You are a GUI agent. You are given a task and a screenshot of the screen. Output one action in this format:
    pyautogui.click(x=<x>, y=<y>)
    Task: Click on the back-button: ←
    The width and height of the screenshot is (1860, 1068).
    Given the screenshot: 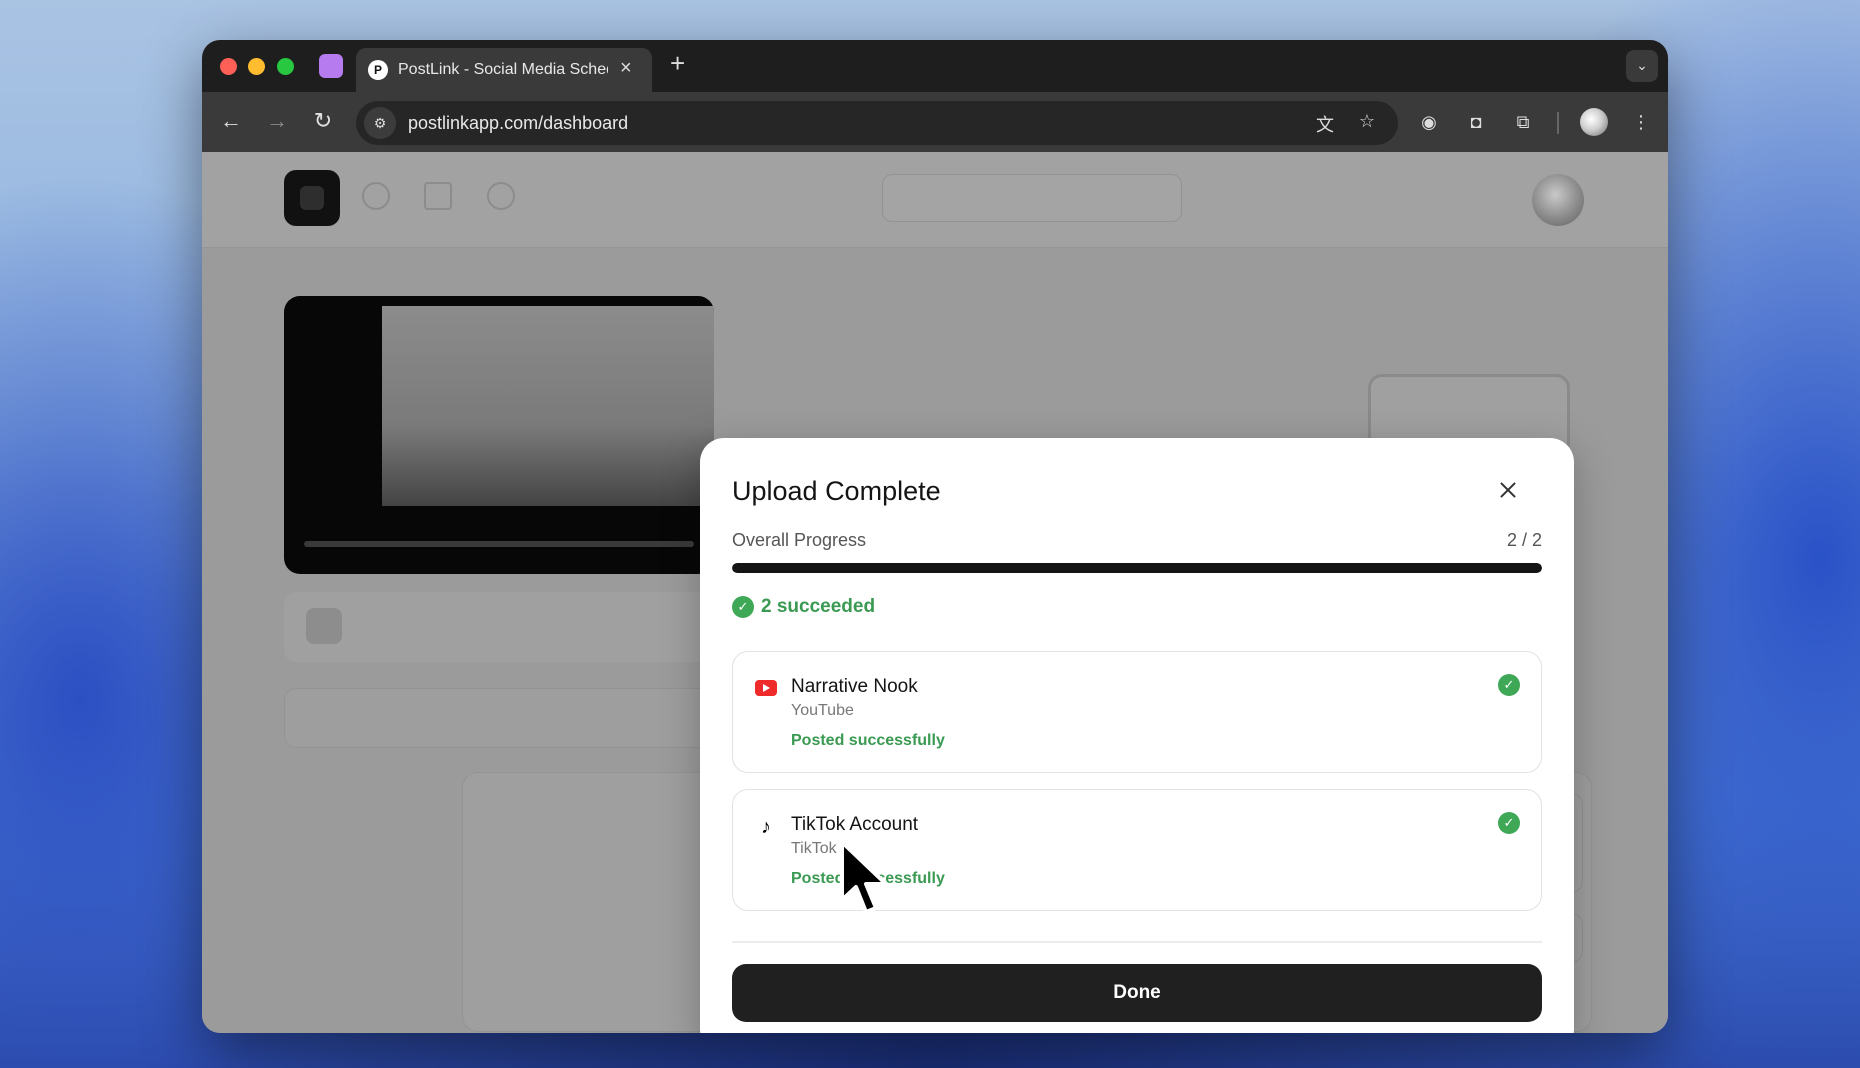 What is the action you would take?
    pyautogui.click(x=231, y=121)
    